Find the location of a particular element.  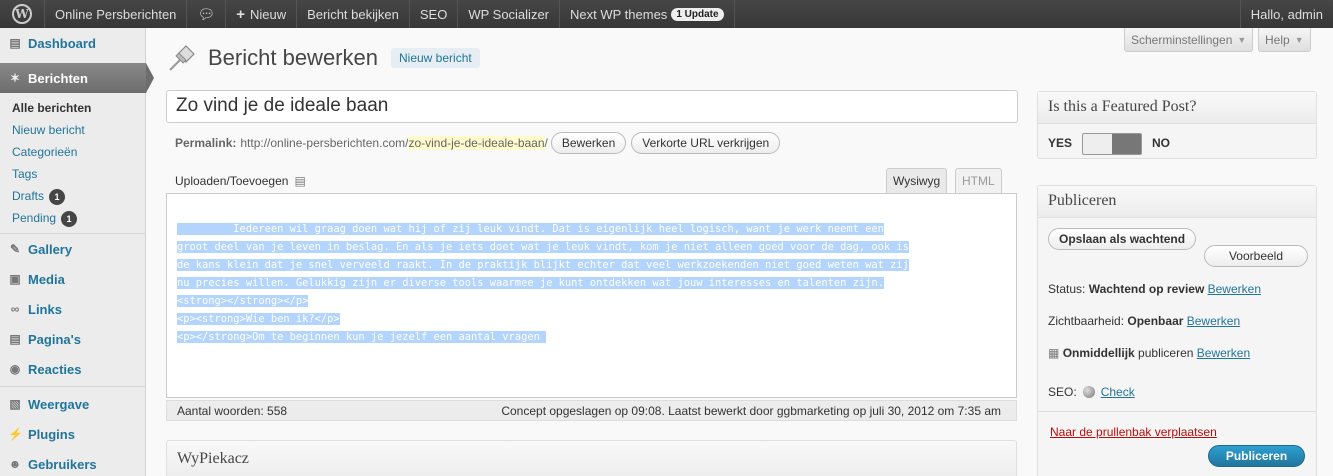

media-icon: ▤ is located at coordinates (300, 181).